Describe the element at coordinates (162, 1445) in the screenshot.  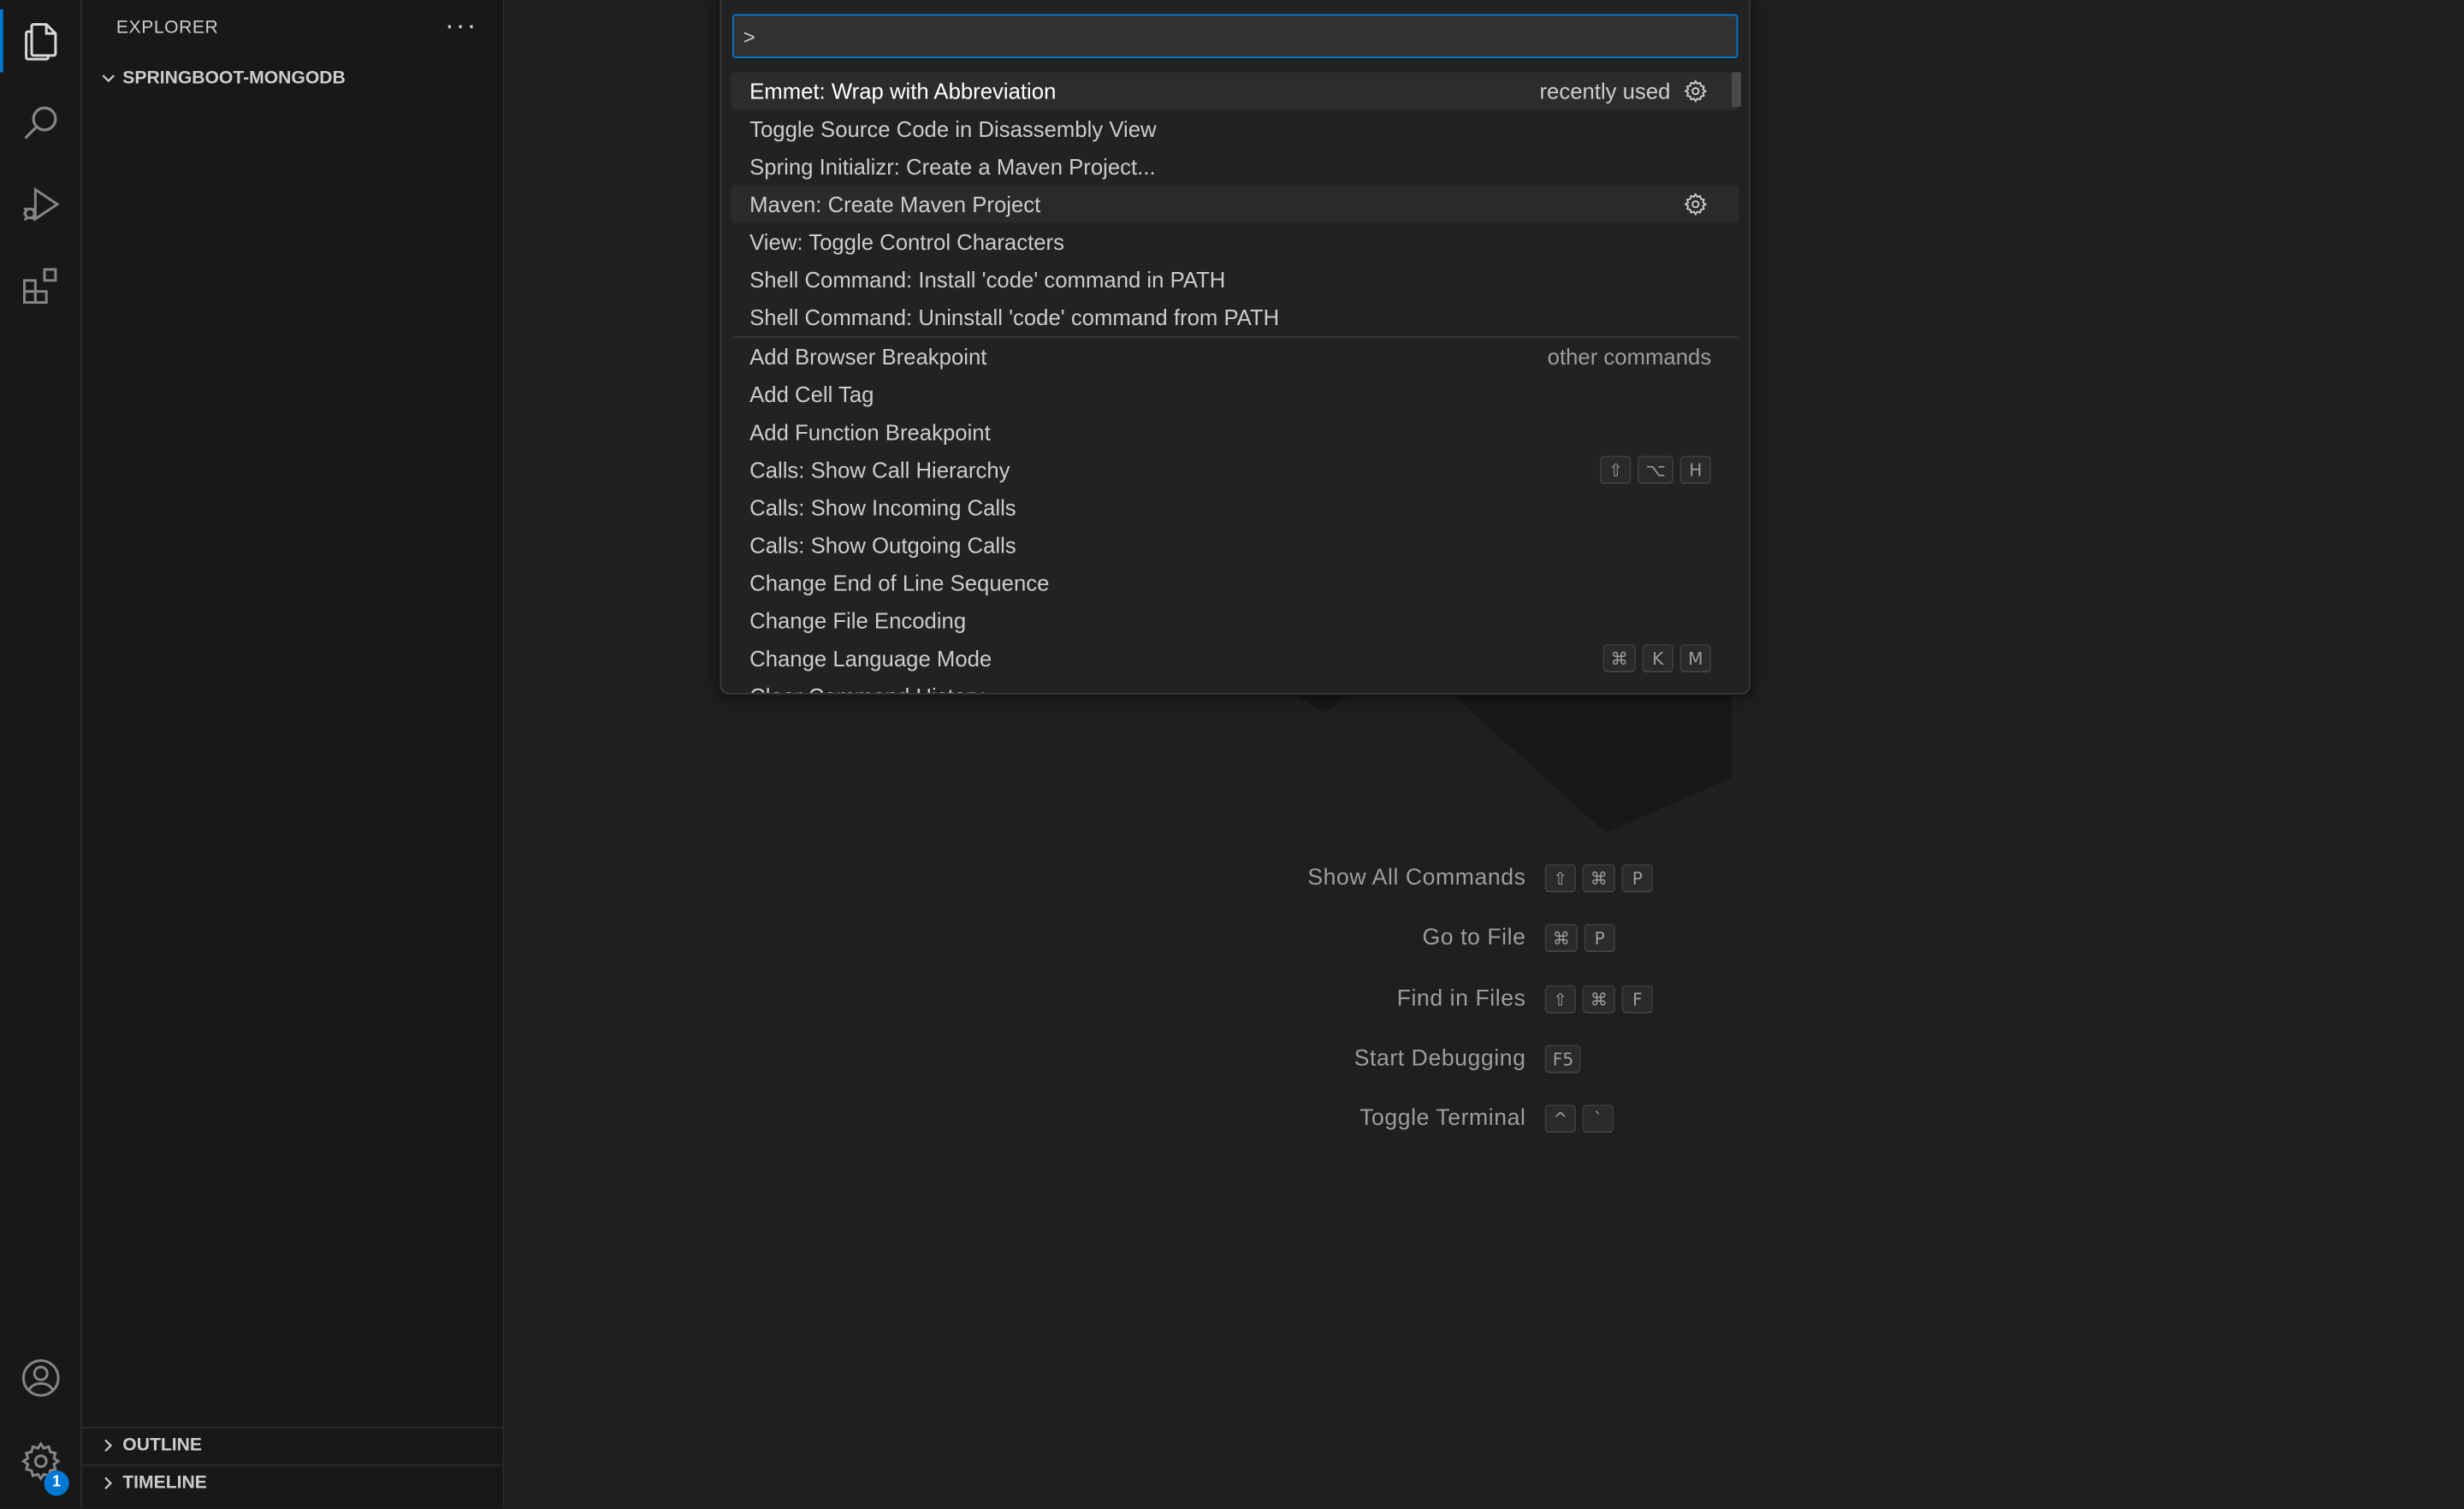
I see `outline-label: OUTLINE` at that location.